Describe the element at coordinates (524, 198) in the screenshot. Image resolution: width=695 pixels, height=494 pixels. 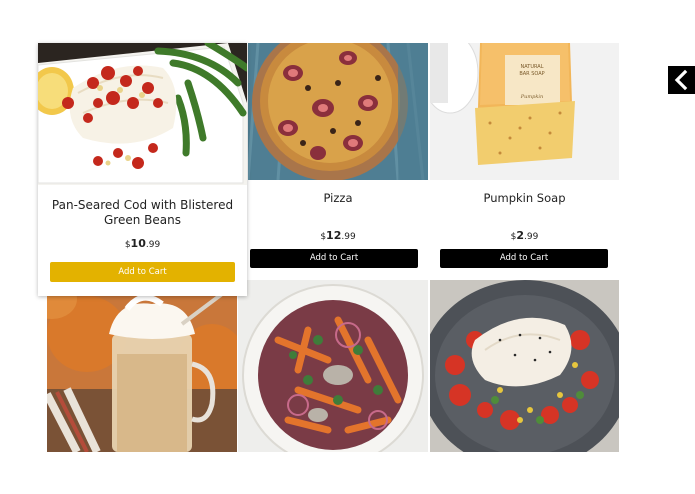
I see `product-name: Pumpkin Soap` at that location.